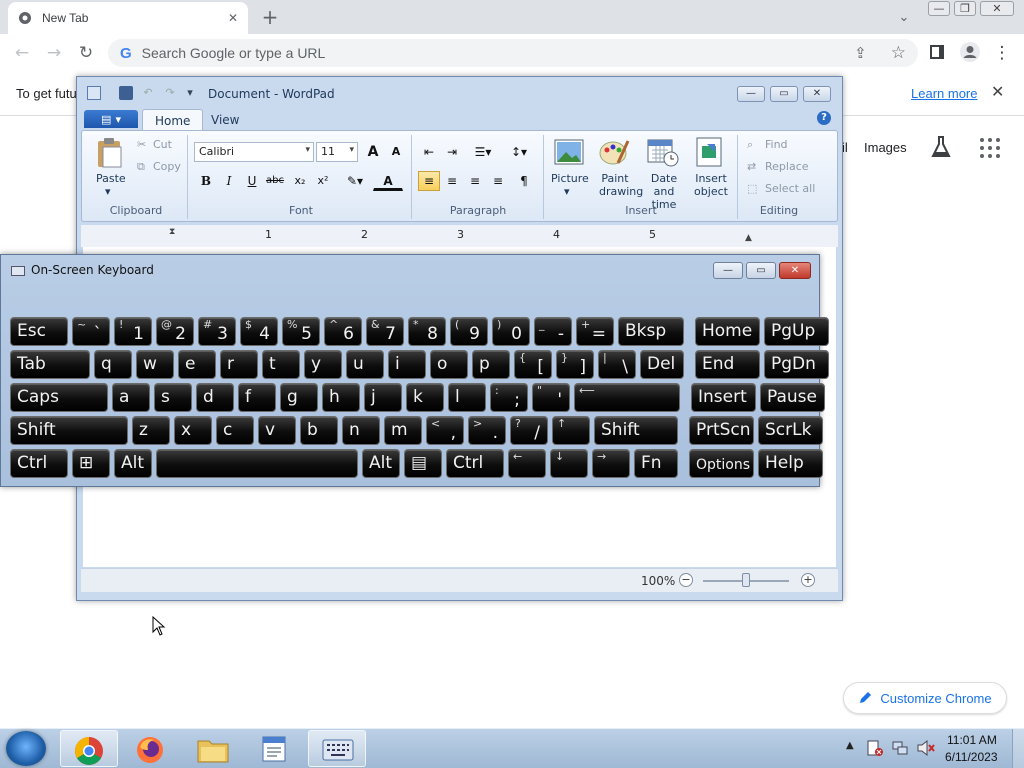 Image resolution: width=1024 pixels, height=768 pixels. I want to click on learn-more-link: Learn more, so click(944, 93).